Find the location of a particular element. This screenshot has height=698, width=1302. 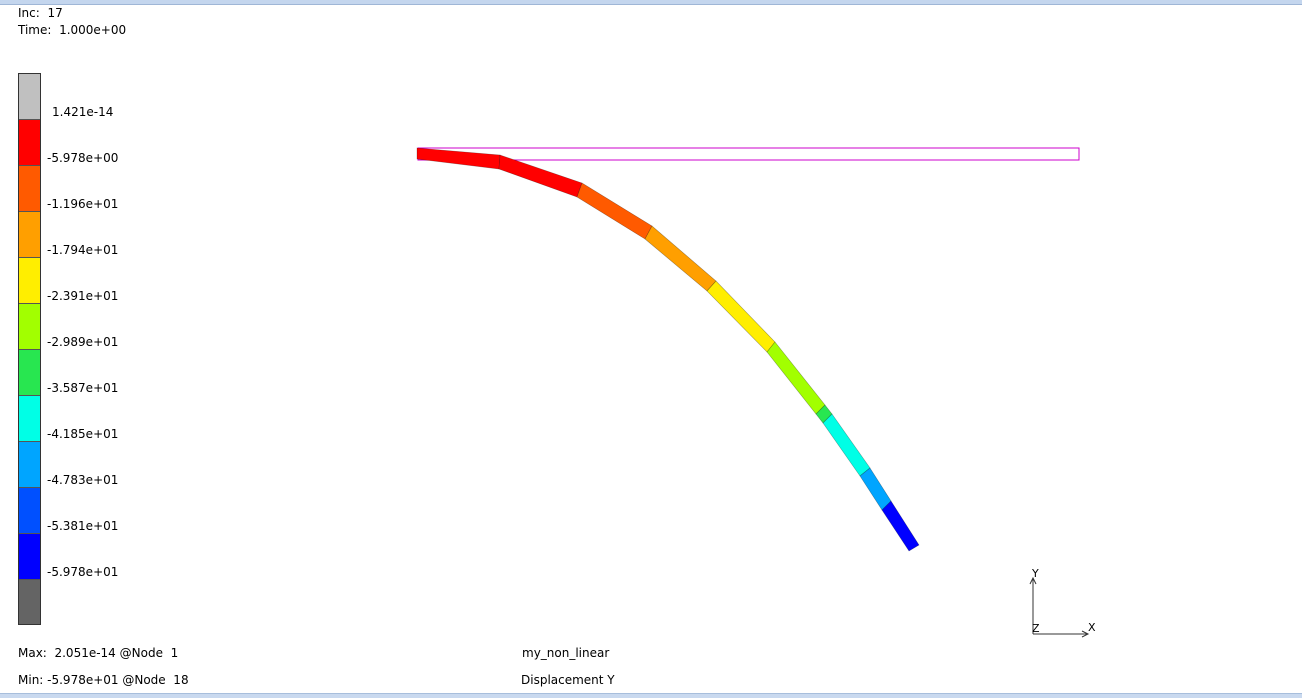

z-axis-label: Z is located at coordinates (1036, 628).